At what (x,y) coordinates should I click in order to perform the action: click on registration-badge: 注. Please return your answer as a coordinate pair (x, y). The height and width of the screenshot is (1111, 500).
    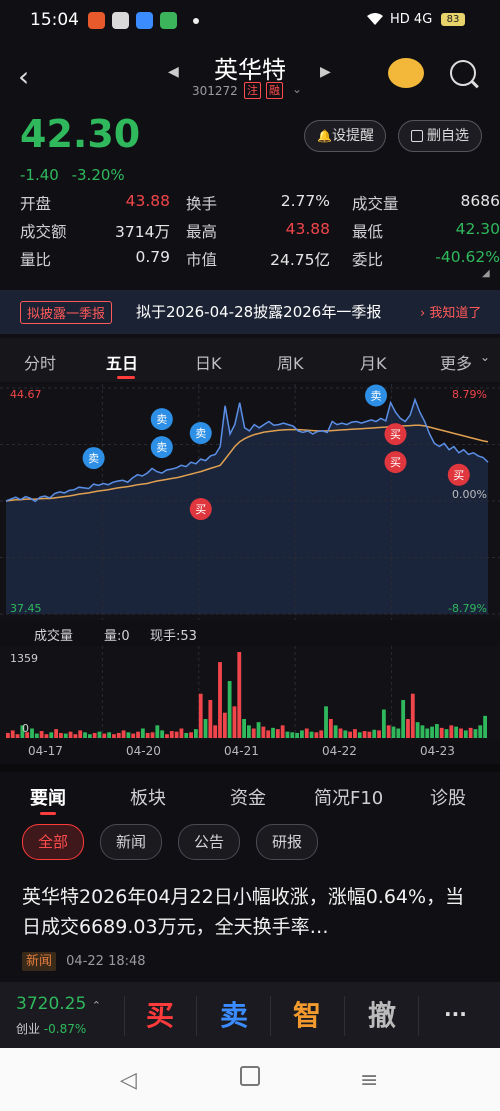
    Looking at the image, I should click on (252, 90).